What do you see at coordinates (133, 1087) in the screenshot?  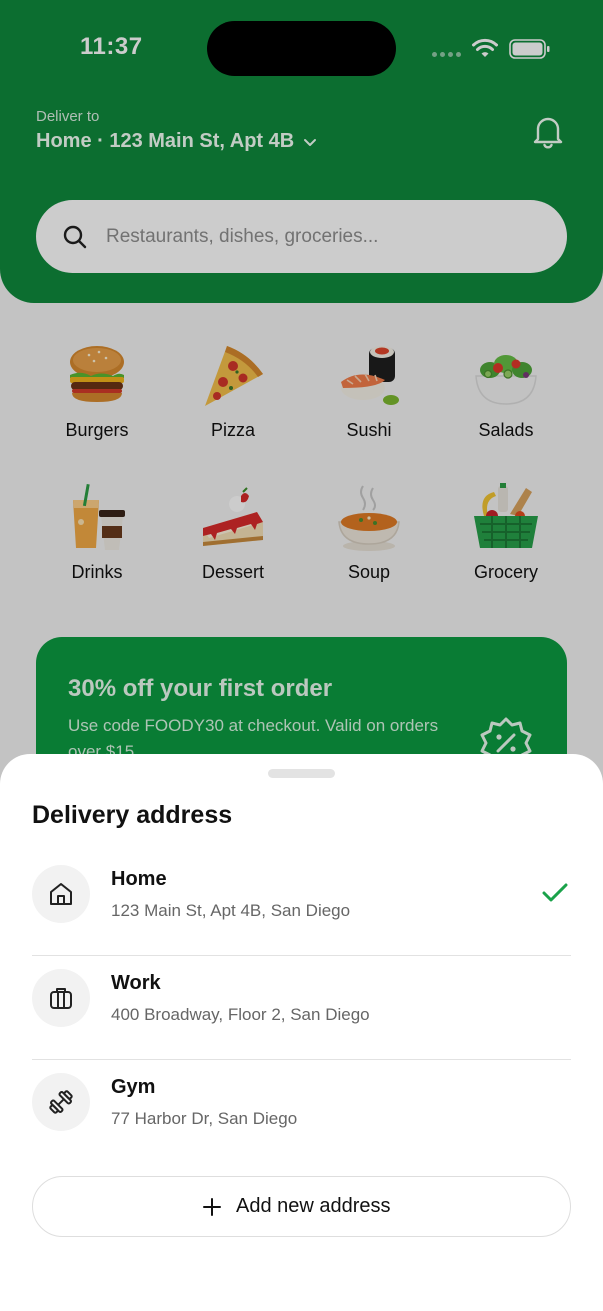 I see `address-name: Gym` at bounding box center [133, 1087].